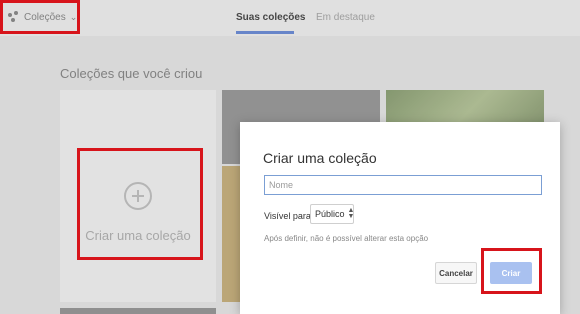  Describe the element at coordinates (511, 273) in the screenshot. I see `create-button: Criar` at that location.